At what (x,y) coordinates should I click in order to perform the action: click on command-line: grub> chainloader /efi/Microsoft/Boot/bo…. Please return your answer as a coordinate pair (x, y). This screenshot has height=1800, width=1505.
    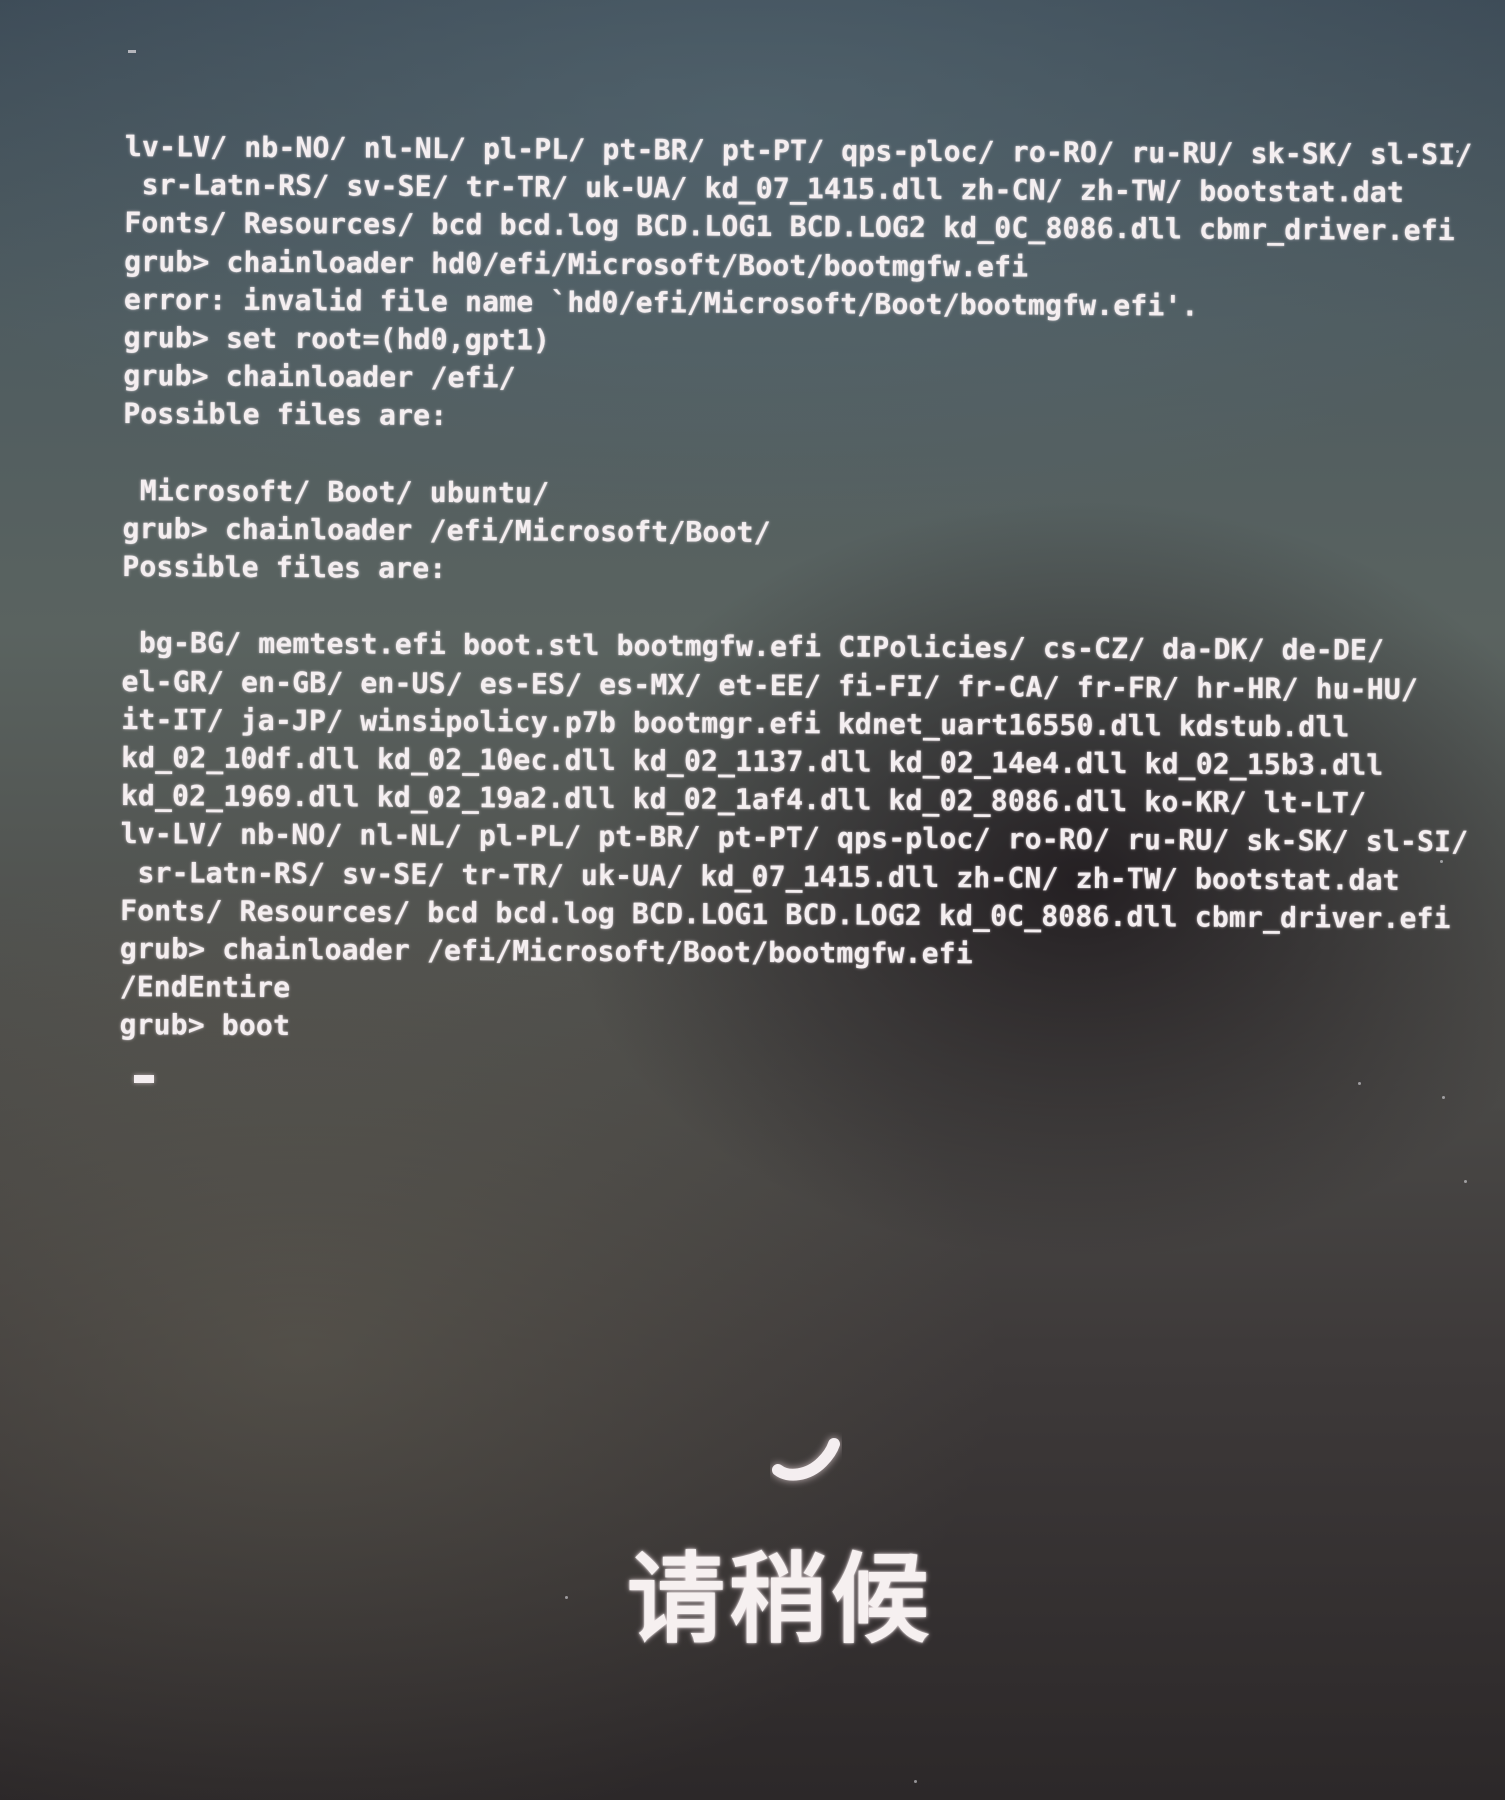
    Looking at the image, I should click on (546, 951).